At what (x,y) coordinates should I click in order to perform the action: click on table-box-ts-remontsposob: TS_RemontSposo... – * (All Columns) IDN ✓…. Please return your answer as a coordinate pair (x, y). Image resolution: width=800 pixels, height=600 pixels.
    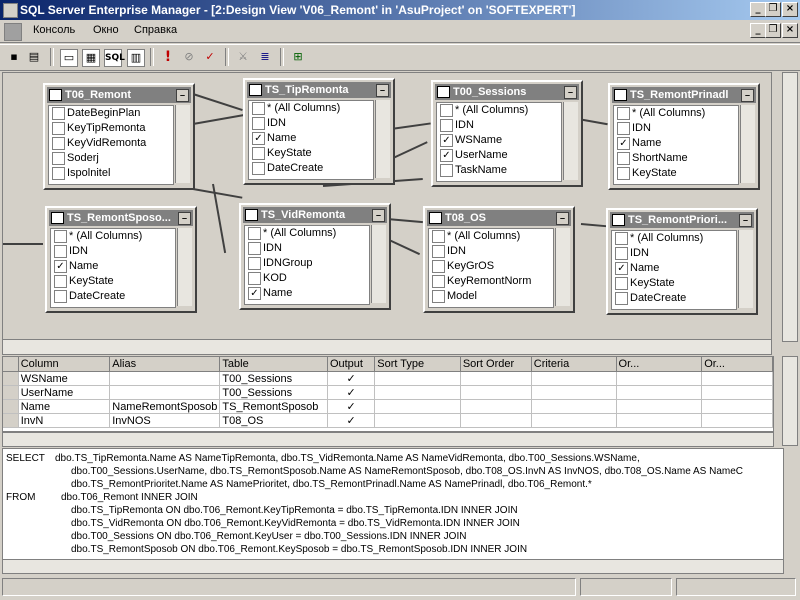
    Looking at the image, I should click on (121, 259).